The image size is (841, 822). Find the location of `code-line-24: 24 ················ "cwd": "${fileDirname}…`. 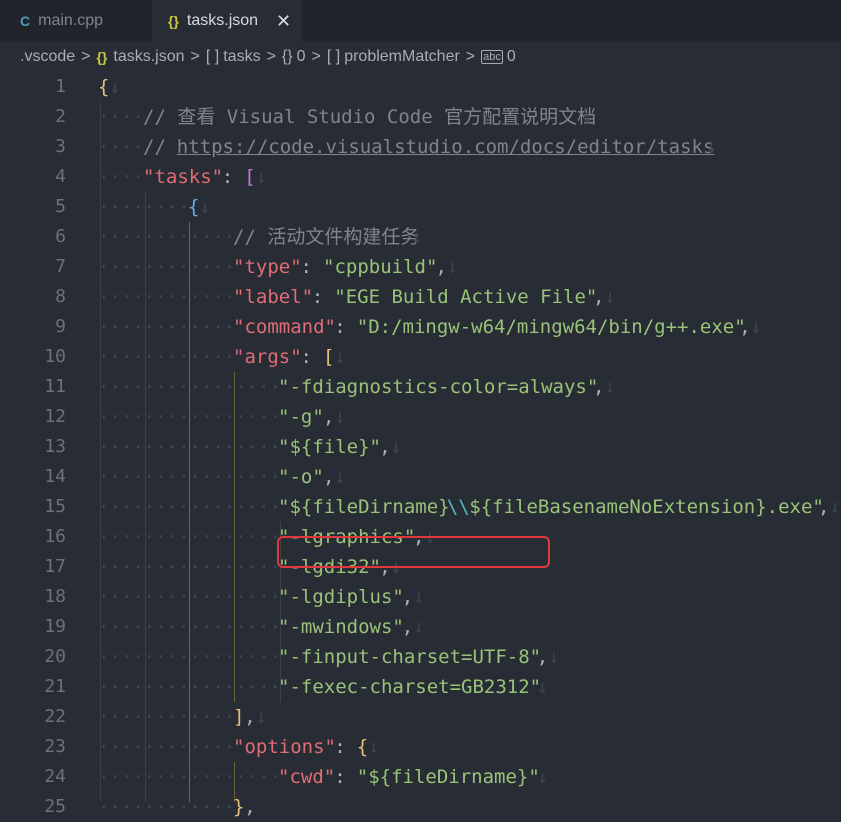

code-line-24: 24 ················ "cwd": "${fileDirname}… is located at coordinates (420, 777).